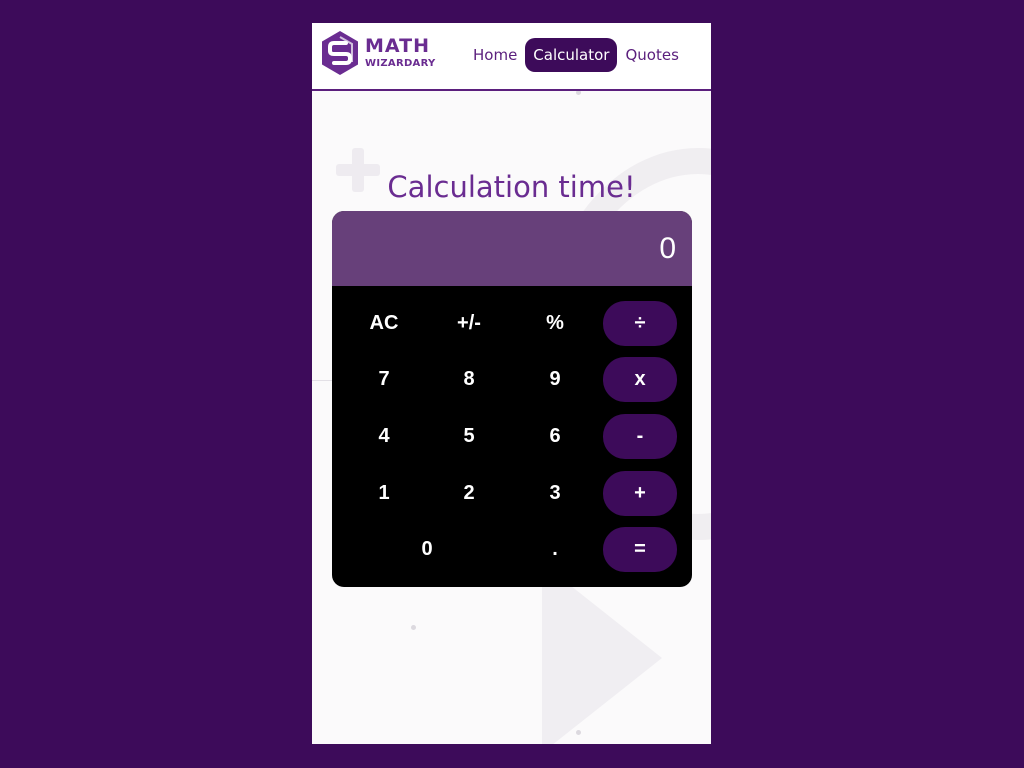 The height and width of the screenshot is (768, 1024). I want to click on page-title: Calculation time!, so click(511, 187).